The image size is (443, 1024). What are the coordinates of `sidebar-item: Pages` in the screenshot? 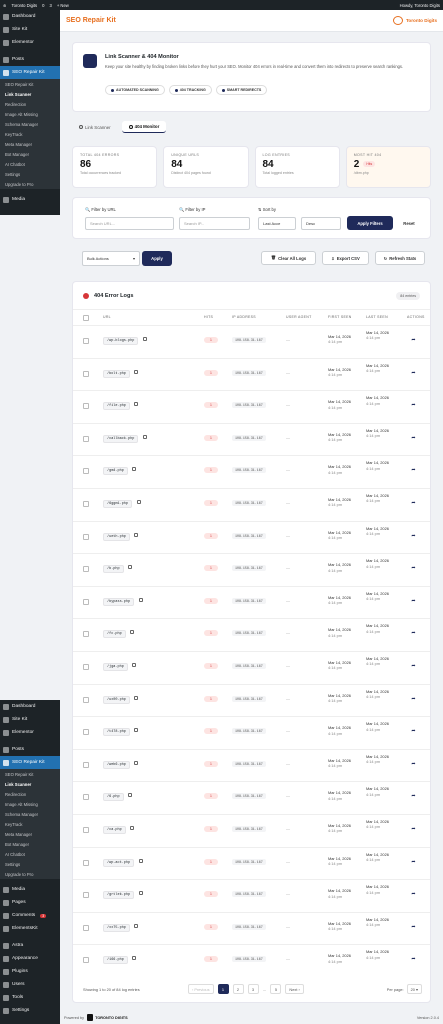 It's located at (30, 902).